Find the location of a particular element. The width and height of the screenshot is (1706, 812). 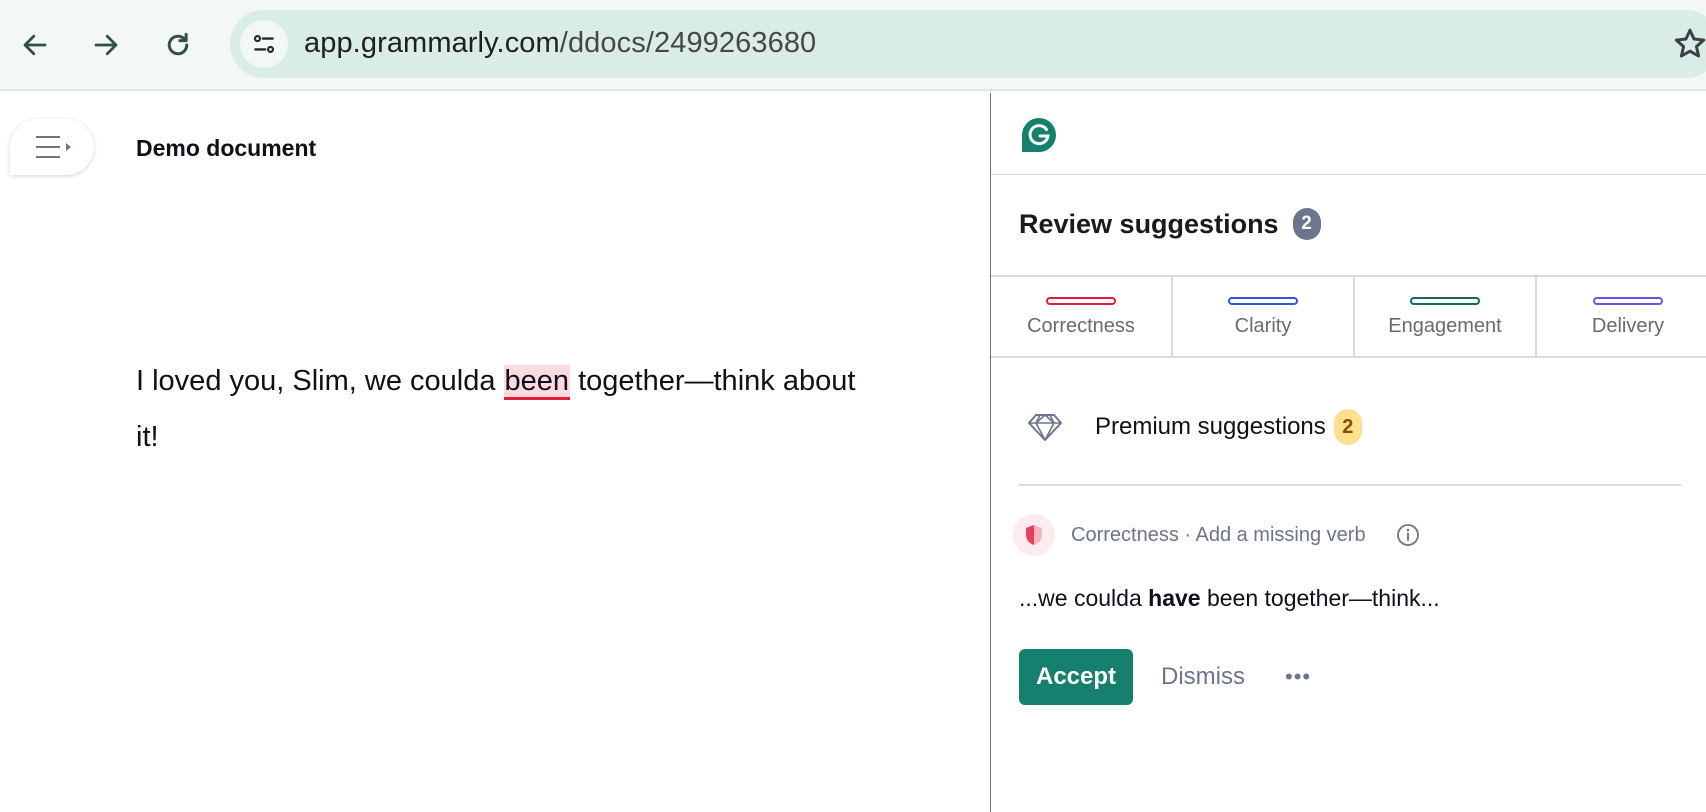

dismiss-button: Dismiss is located at coordinates (1203, 677).